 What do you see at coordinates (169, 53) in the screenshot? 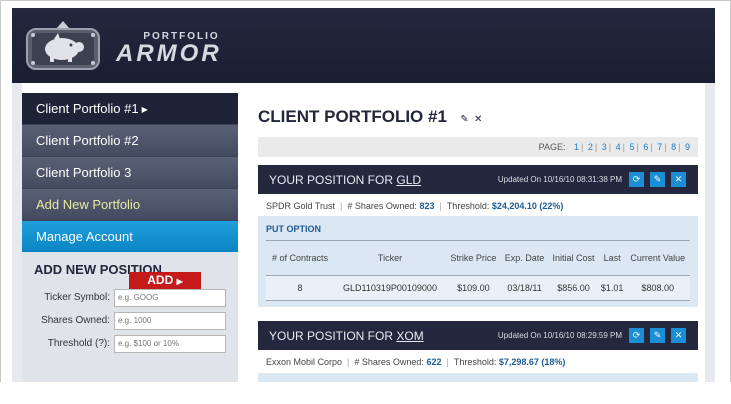
I see `logo-line2: ARMOR` at bounding box center [169, 53].